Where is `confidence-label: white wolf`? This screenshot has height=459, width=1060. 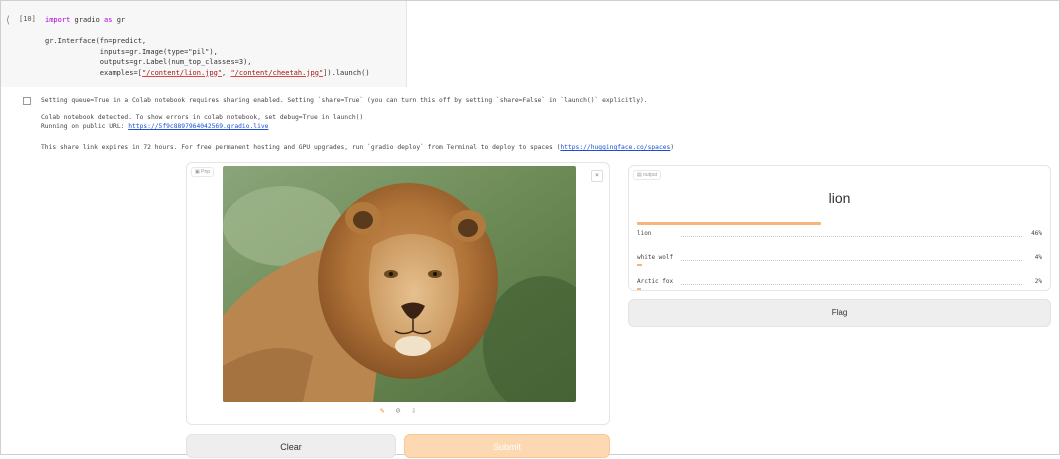 confidence-label: white wolf is located at coordinates (655, 257).